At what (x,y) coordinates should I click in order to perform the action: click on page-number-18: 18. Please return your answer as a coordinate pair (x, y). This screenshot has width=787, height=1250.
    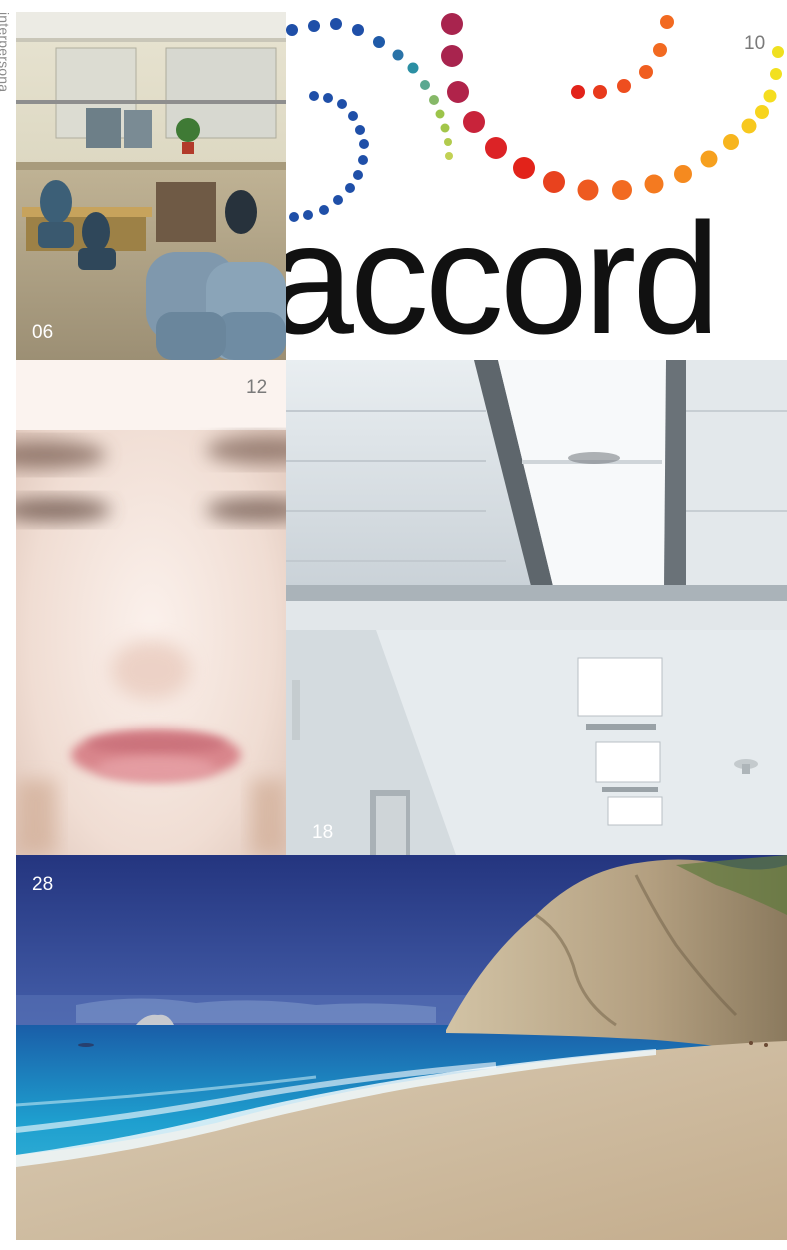
    Looking at the image, I should click on (323, 832).